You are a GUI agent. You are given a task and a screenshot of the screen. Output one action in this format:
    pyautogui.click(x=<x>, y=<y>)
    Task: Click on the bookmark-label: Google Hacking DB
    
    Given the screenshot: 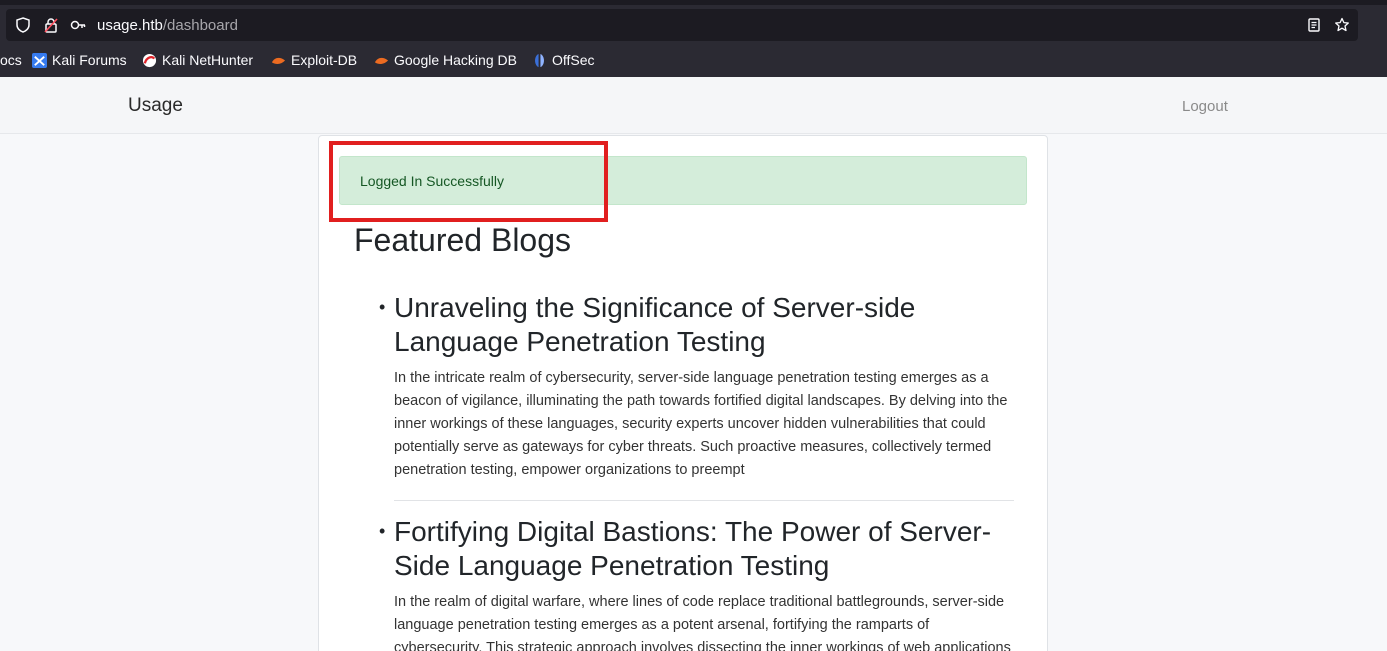 What is the action you would take?
    pyautogui.click(x=455, y=60)
    